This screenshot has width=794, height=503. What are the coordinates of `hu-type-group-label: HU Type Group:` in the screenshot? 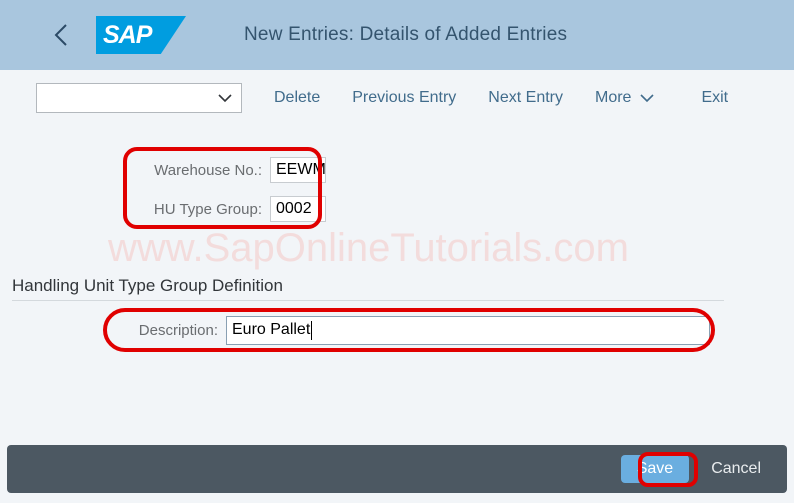 It's located at (207, 209).